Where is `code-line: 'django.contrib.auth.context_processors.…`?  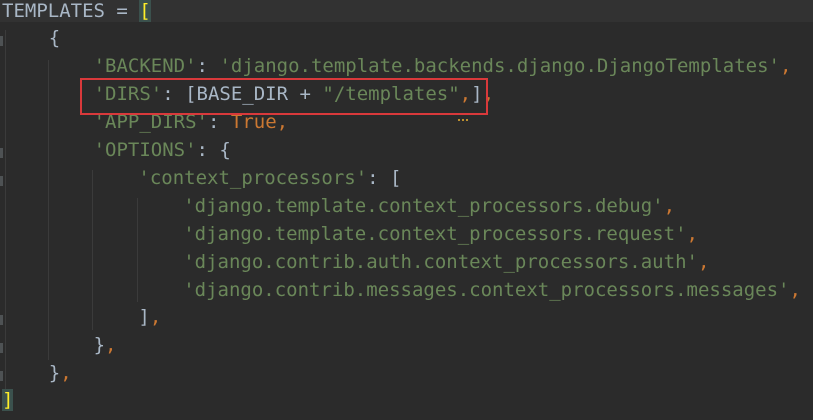
code-line: 'django.contrib.auth.context_processors.… is located at coordinates (446, 262).